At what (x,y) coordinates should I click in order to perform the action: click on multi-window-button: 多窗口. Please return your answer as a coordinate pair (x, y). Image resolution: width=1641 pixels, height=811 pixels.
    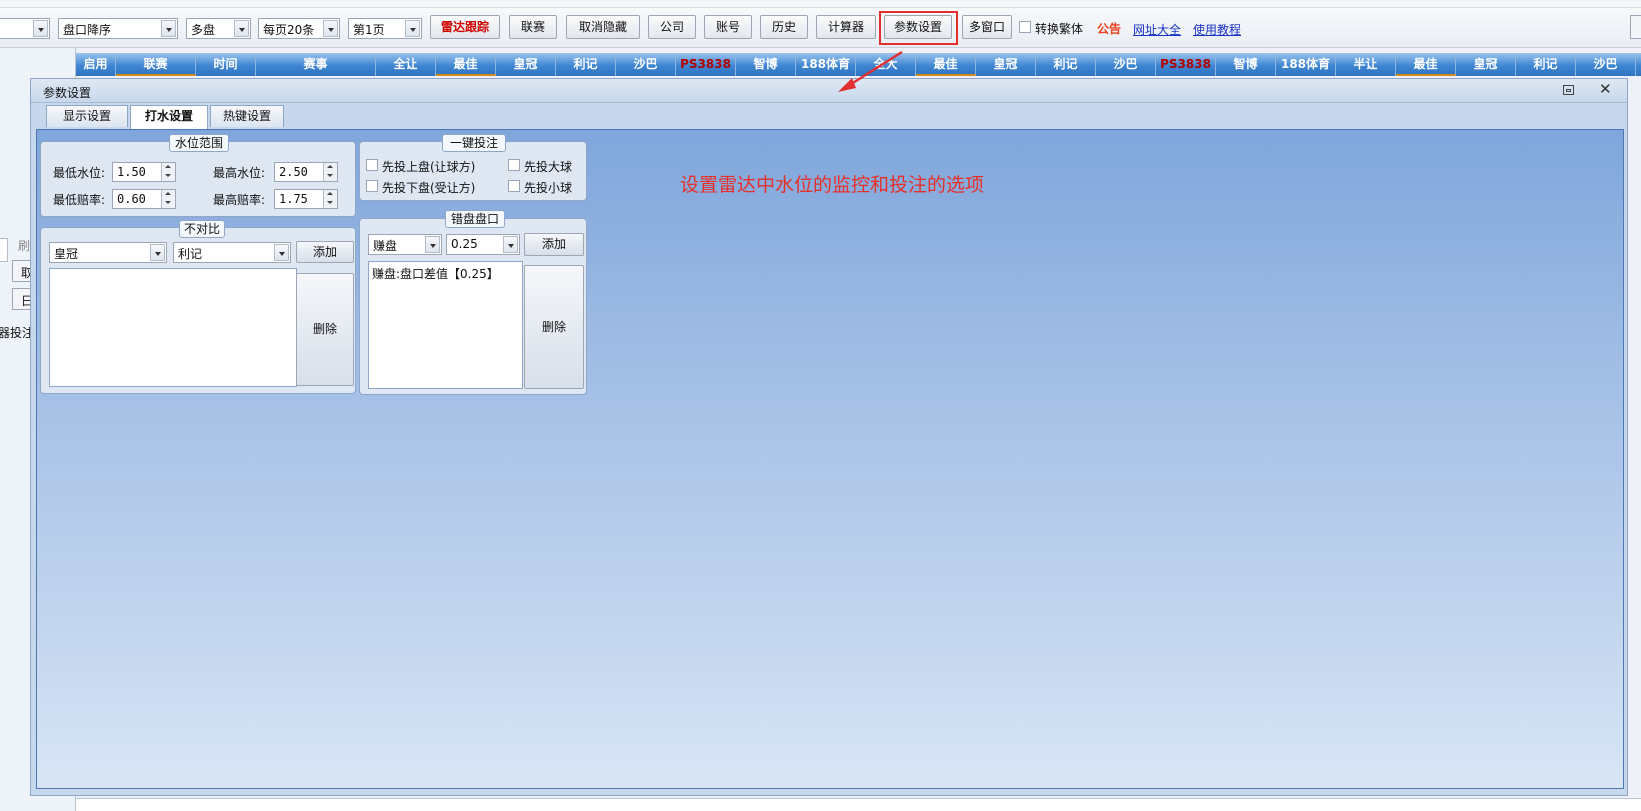
    Looking at the image, I should click on (987, 27).